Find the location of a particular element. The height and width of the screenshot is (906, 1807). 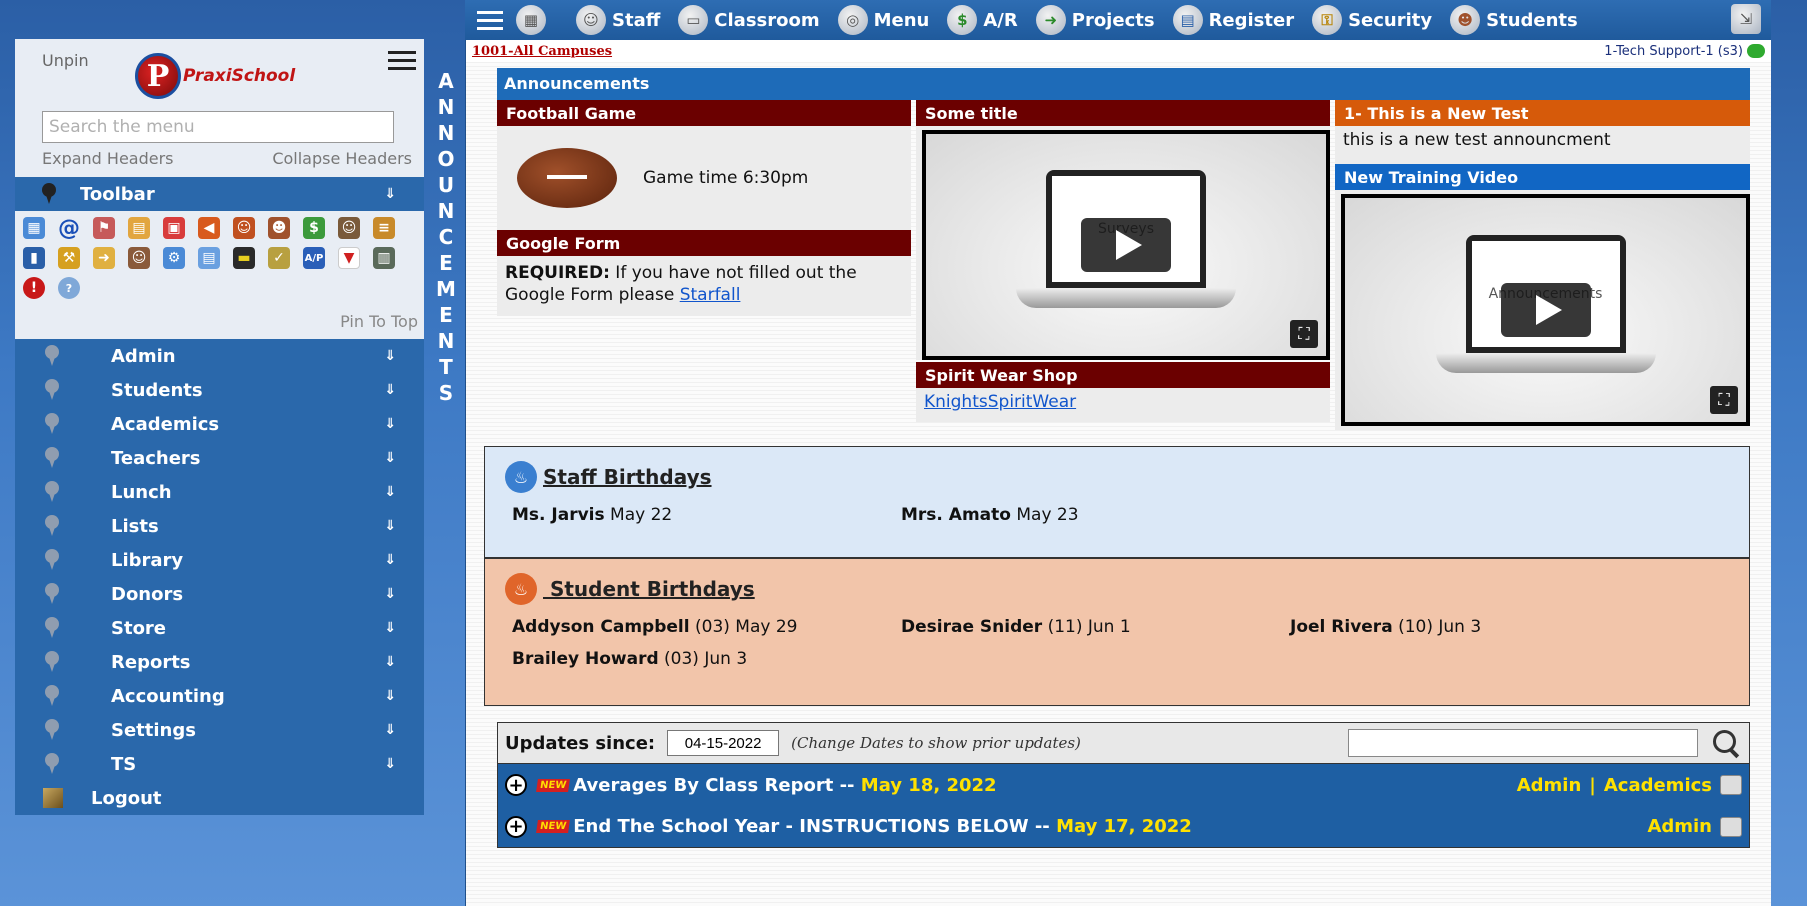

updates-date-input is located at coordinates (723, 743).